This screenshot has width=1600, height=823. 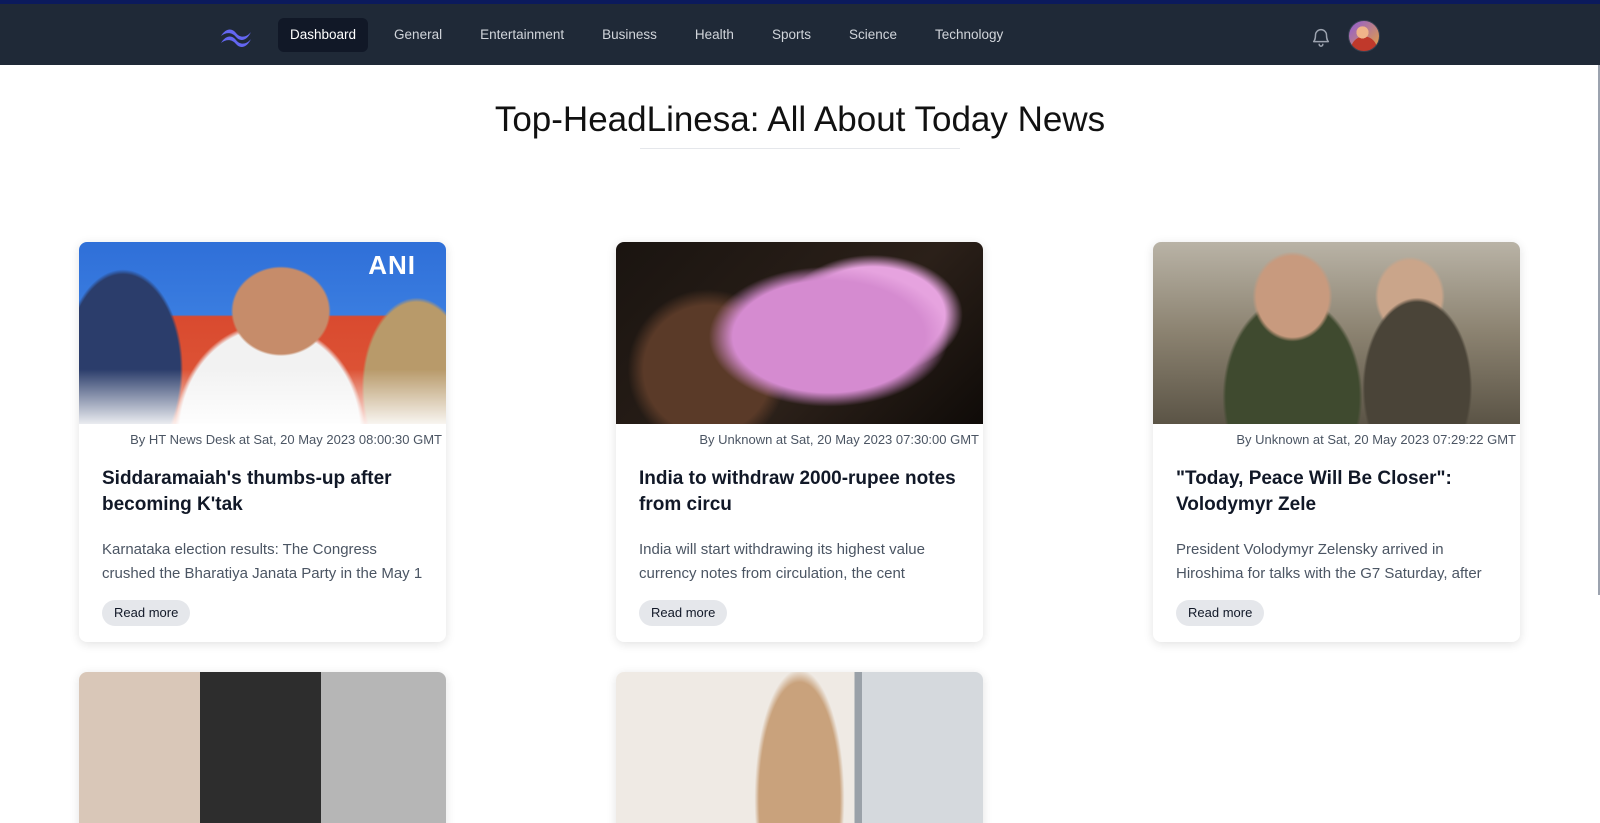 I want to click on nav-link-sports: Sports, so click(x=791, y=35).